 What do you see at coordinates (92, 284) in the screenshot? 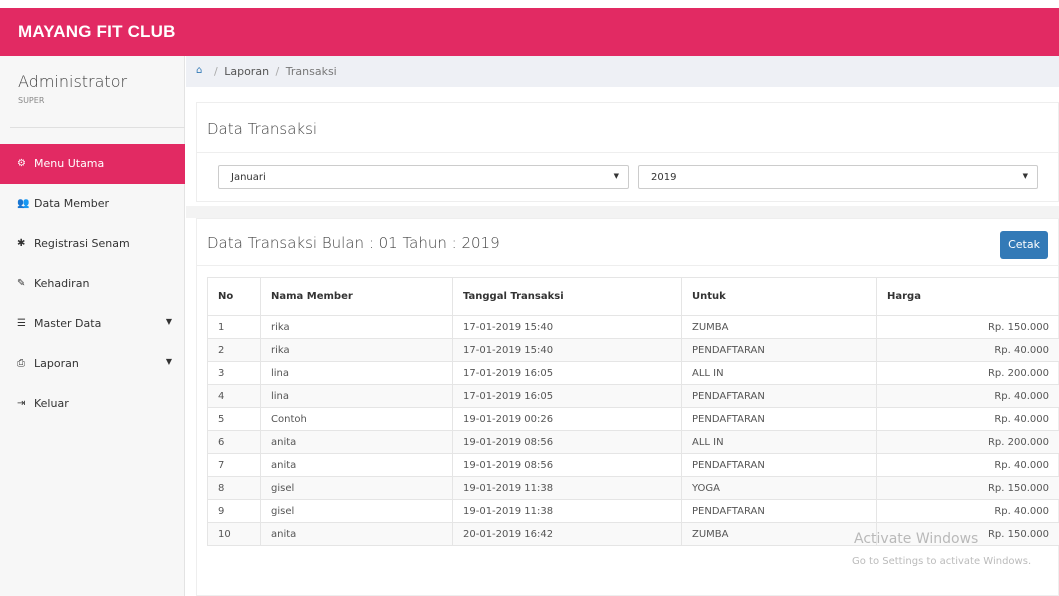
I see `sidebar-item-kehadiran: ✎ Kehadiran` at bounding box center [92, 284].